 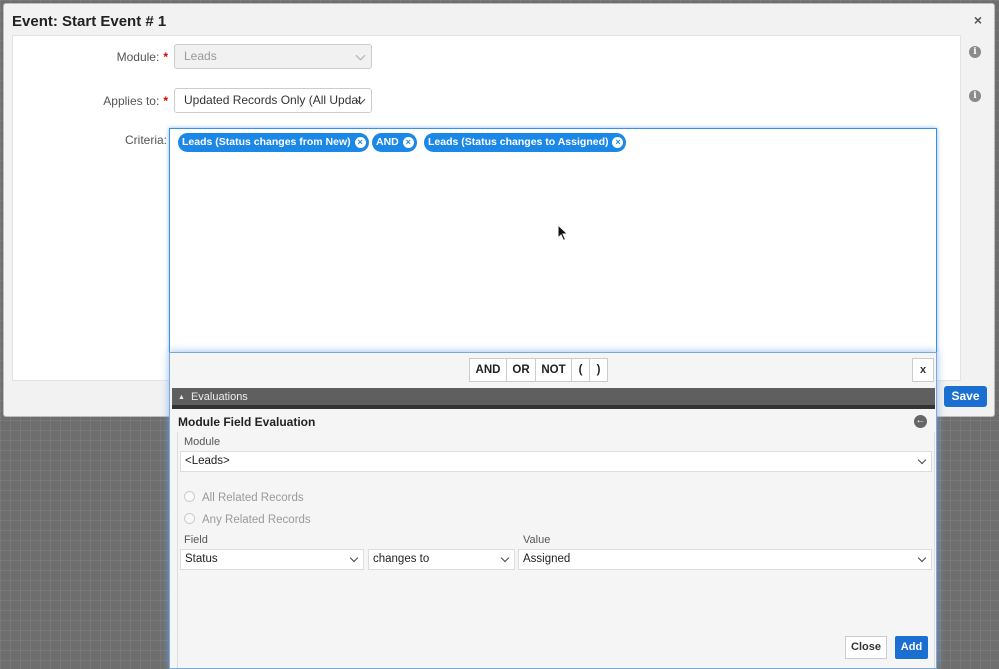 I want to click on close-icon: ×, so click(x=978, y=20).